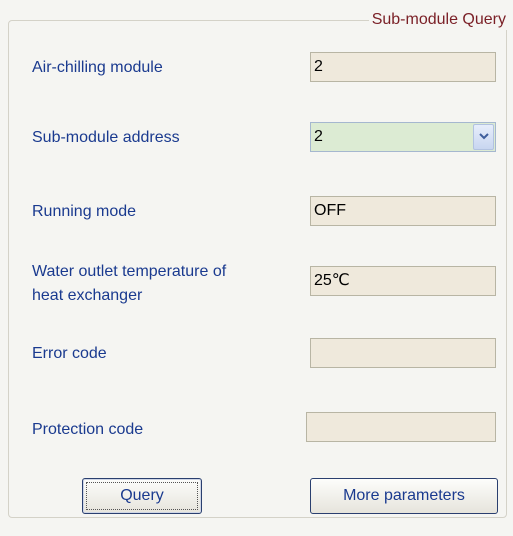  Describe the element at coordinates (403, 137) in the screenshot. I see `sub-module-address-select: 2` at that location.